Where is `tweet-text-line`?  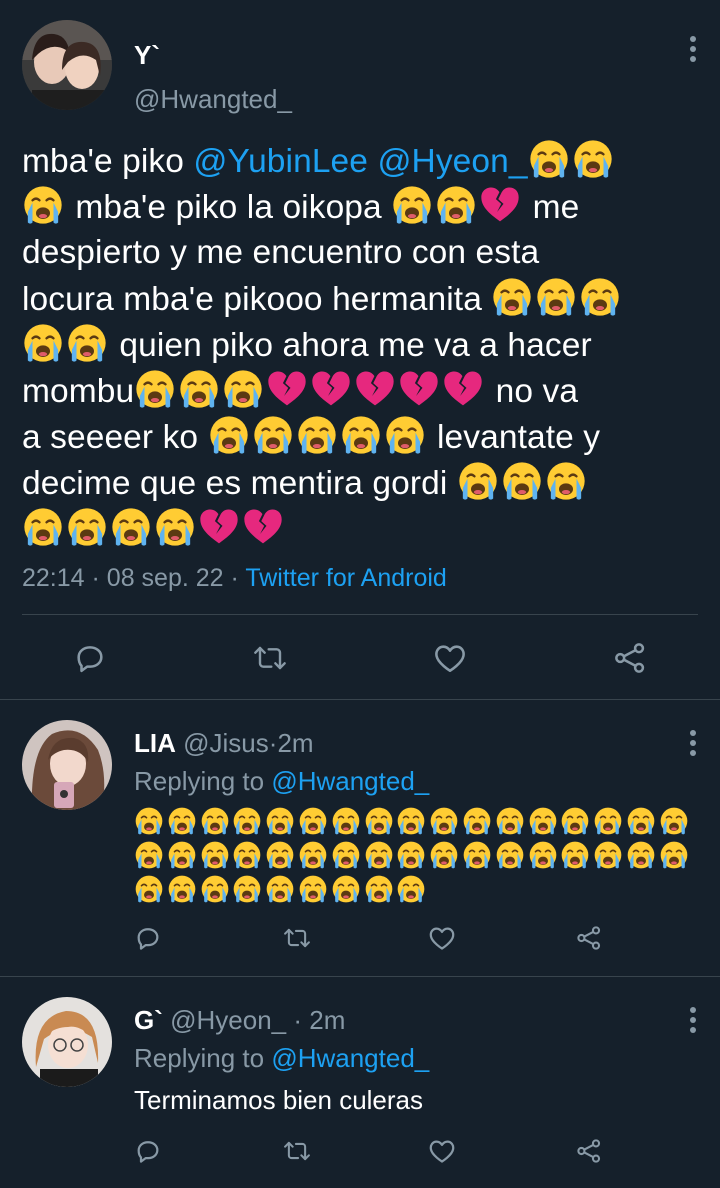 tweet-text-line is located at coordinates (362, 529).